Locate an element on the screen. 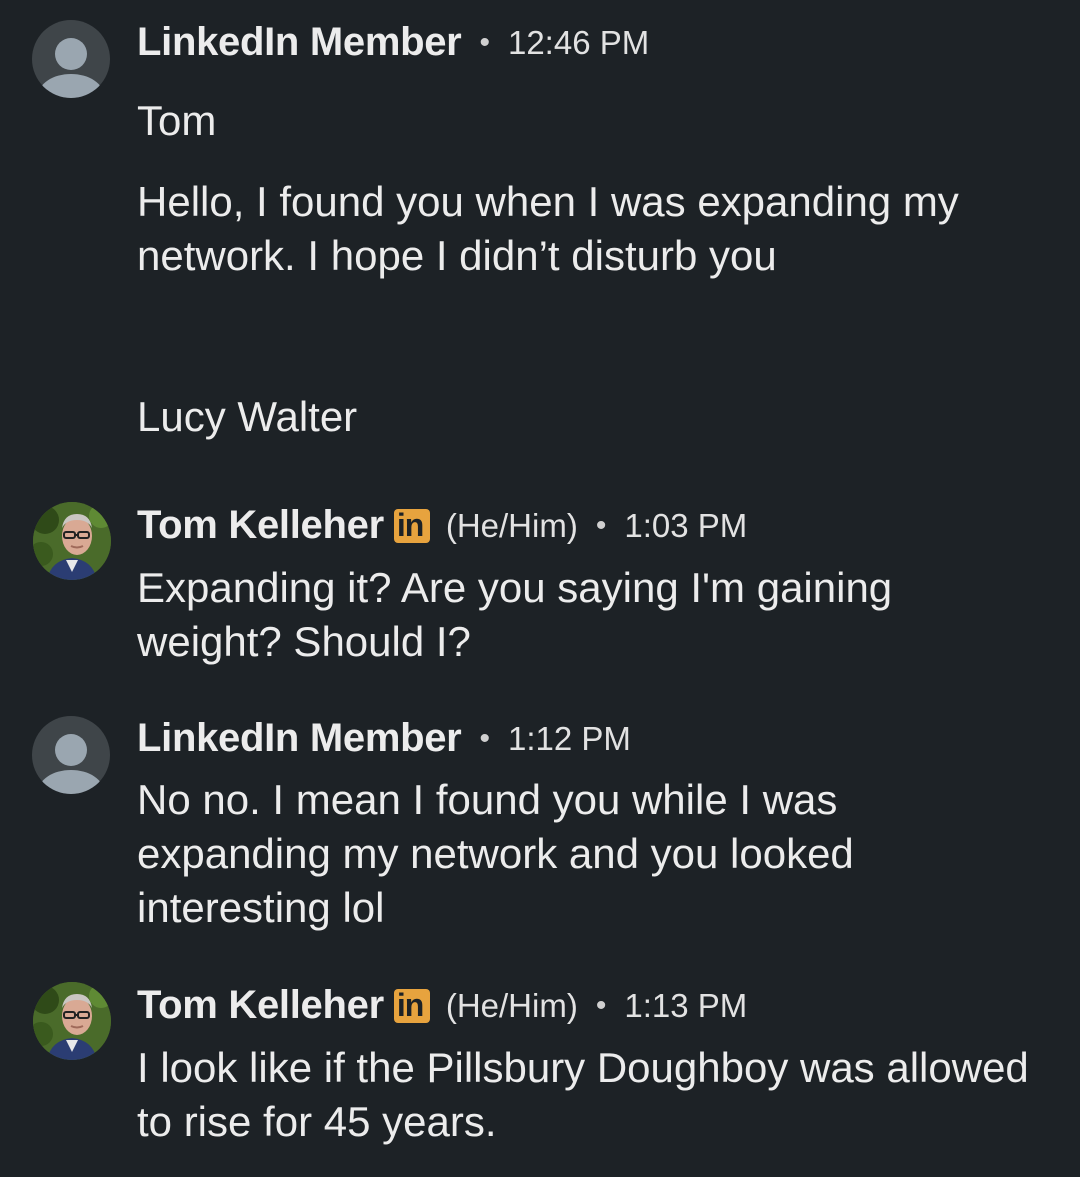 This screenshot has height=1177, width=1080. message-greeting: Tom is located at coordinates (177, 120).